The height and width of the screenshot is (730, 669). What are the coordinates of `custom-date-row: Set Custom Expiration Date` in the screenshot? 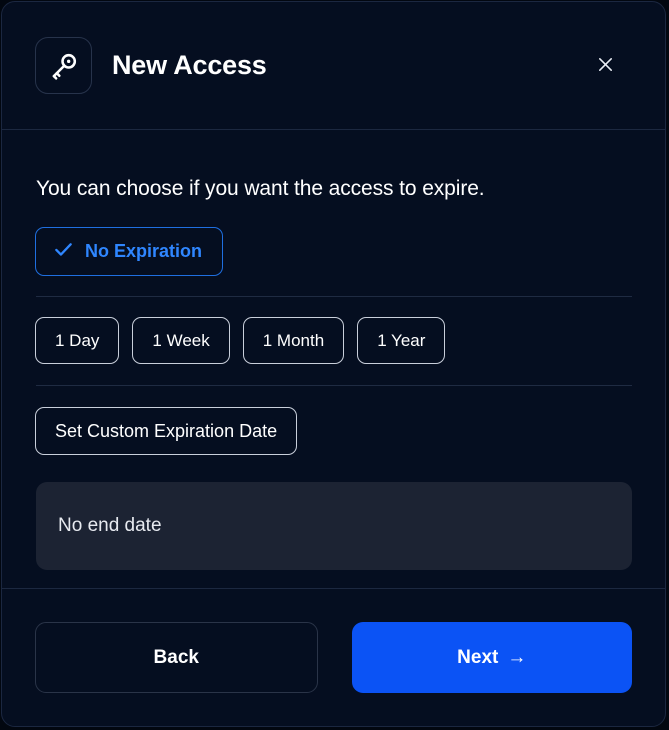 It's located at (333, 431).